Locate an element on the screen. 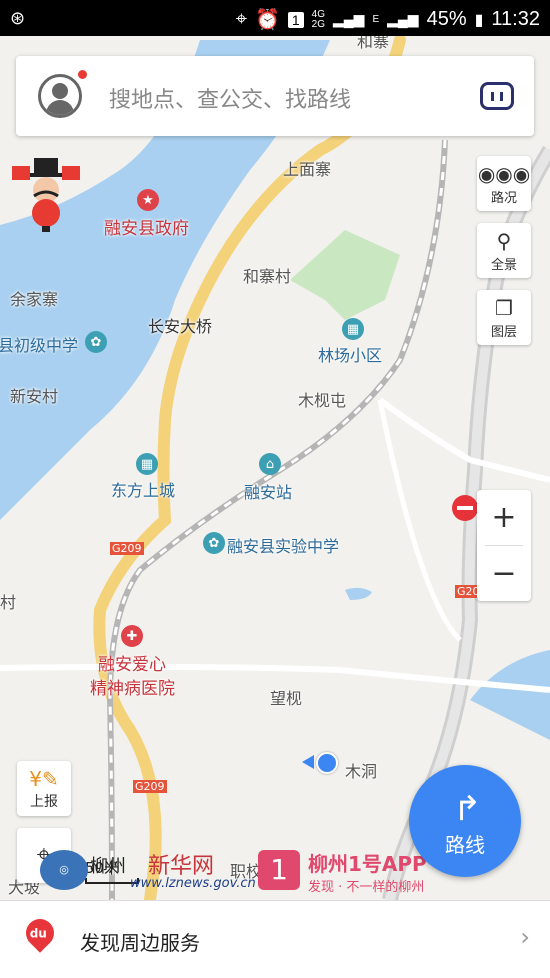 The height and width of the screenshot is (978, 550). signal-icon-2: ▂▄▆ is located at coordinates (403, 19).